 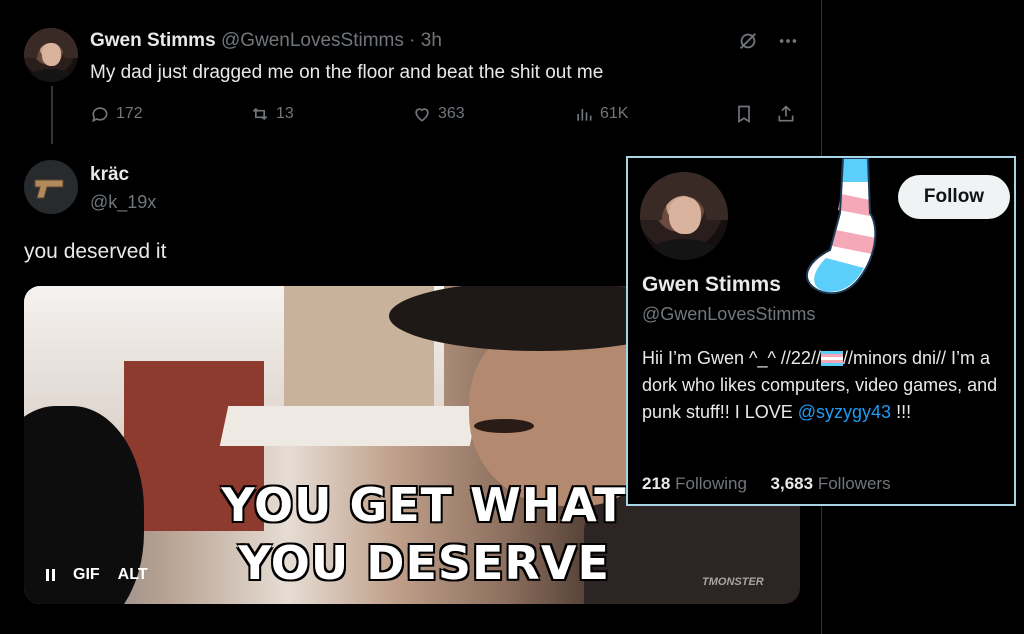 What do you see at coordinates (731, 358) in the screenshot?
I see `bio-text-1: Hii I’m Gwen ^_^ //22//` at bounding box center [731, 358].